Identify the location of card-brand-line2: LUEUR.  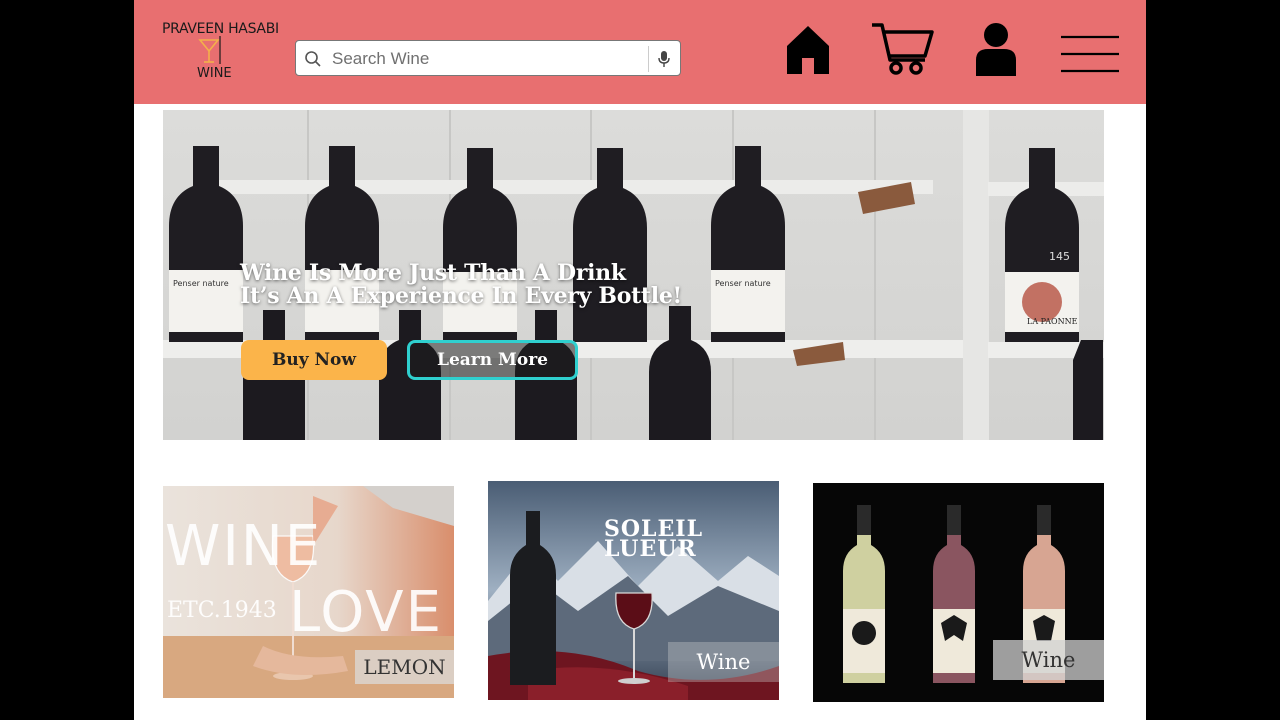
(650, 549).